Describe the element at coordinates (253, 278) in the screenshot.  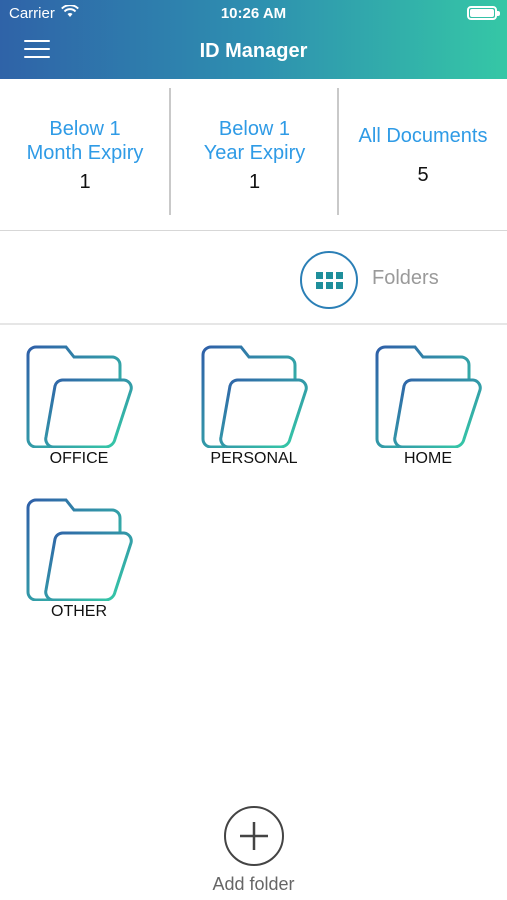
I see `view-toggle-bar: Folders` at that location.